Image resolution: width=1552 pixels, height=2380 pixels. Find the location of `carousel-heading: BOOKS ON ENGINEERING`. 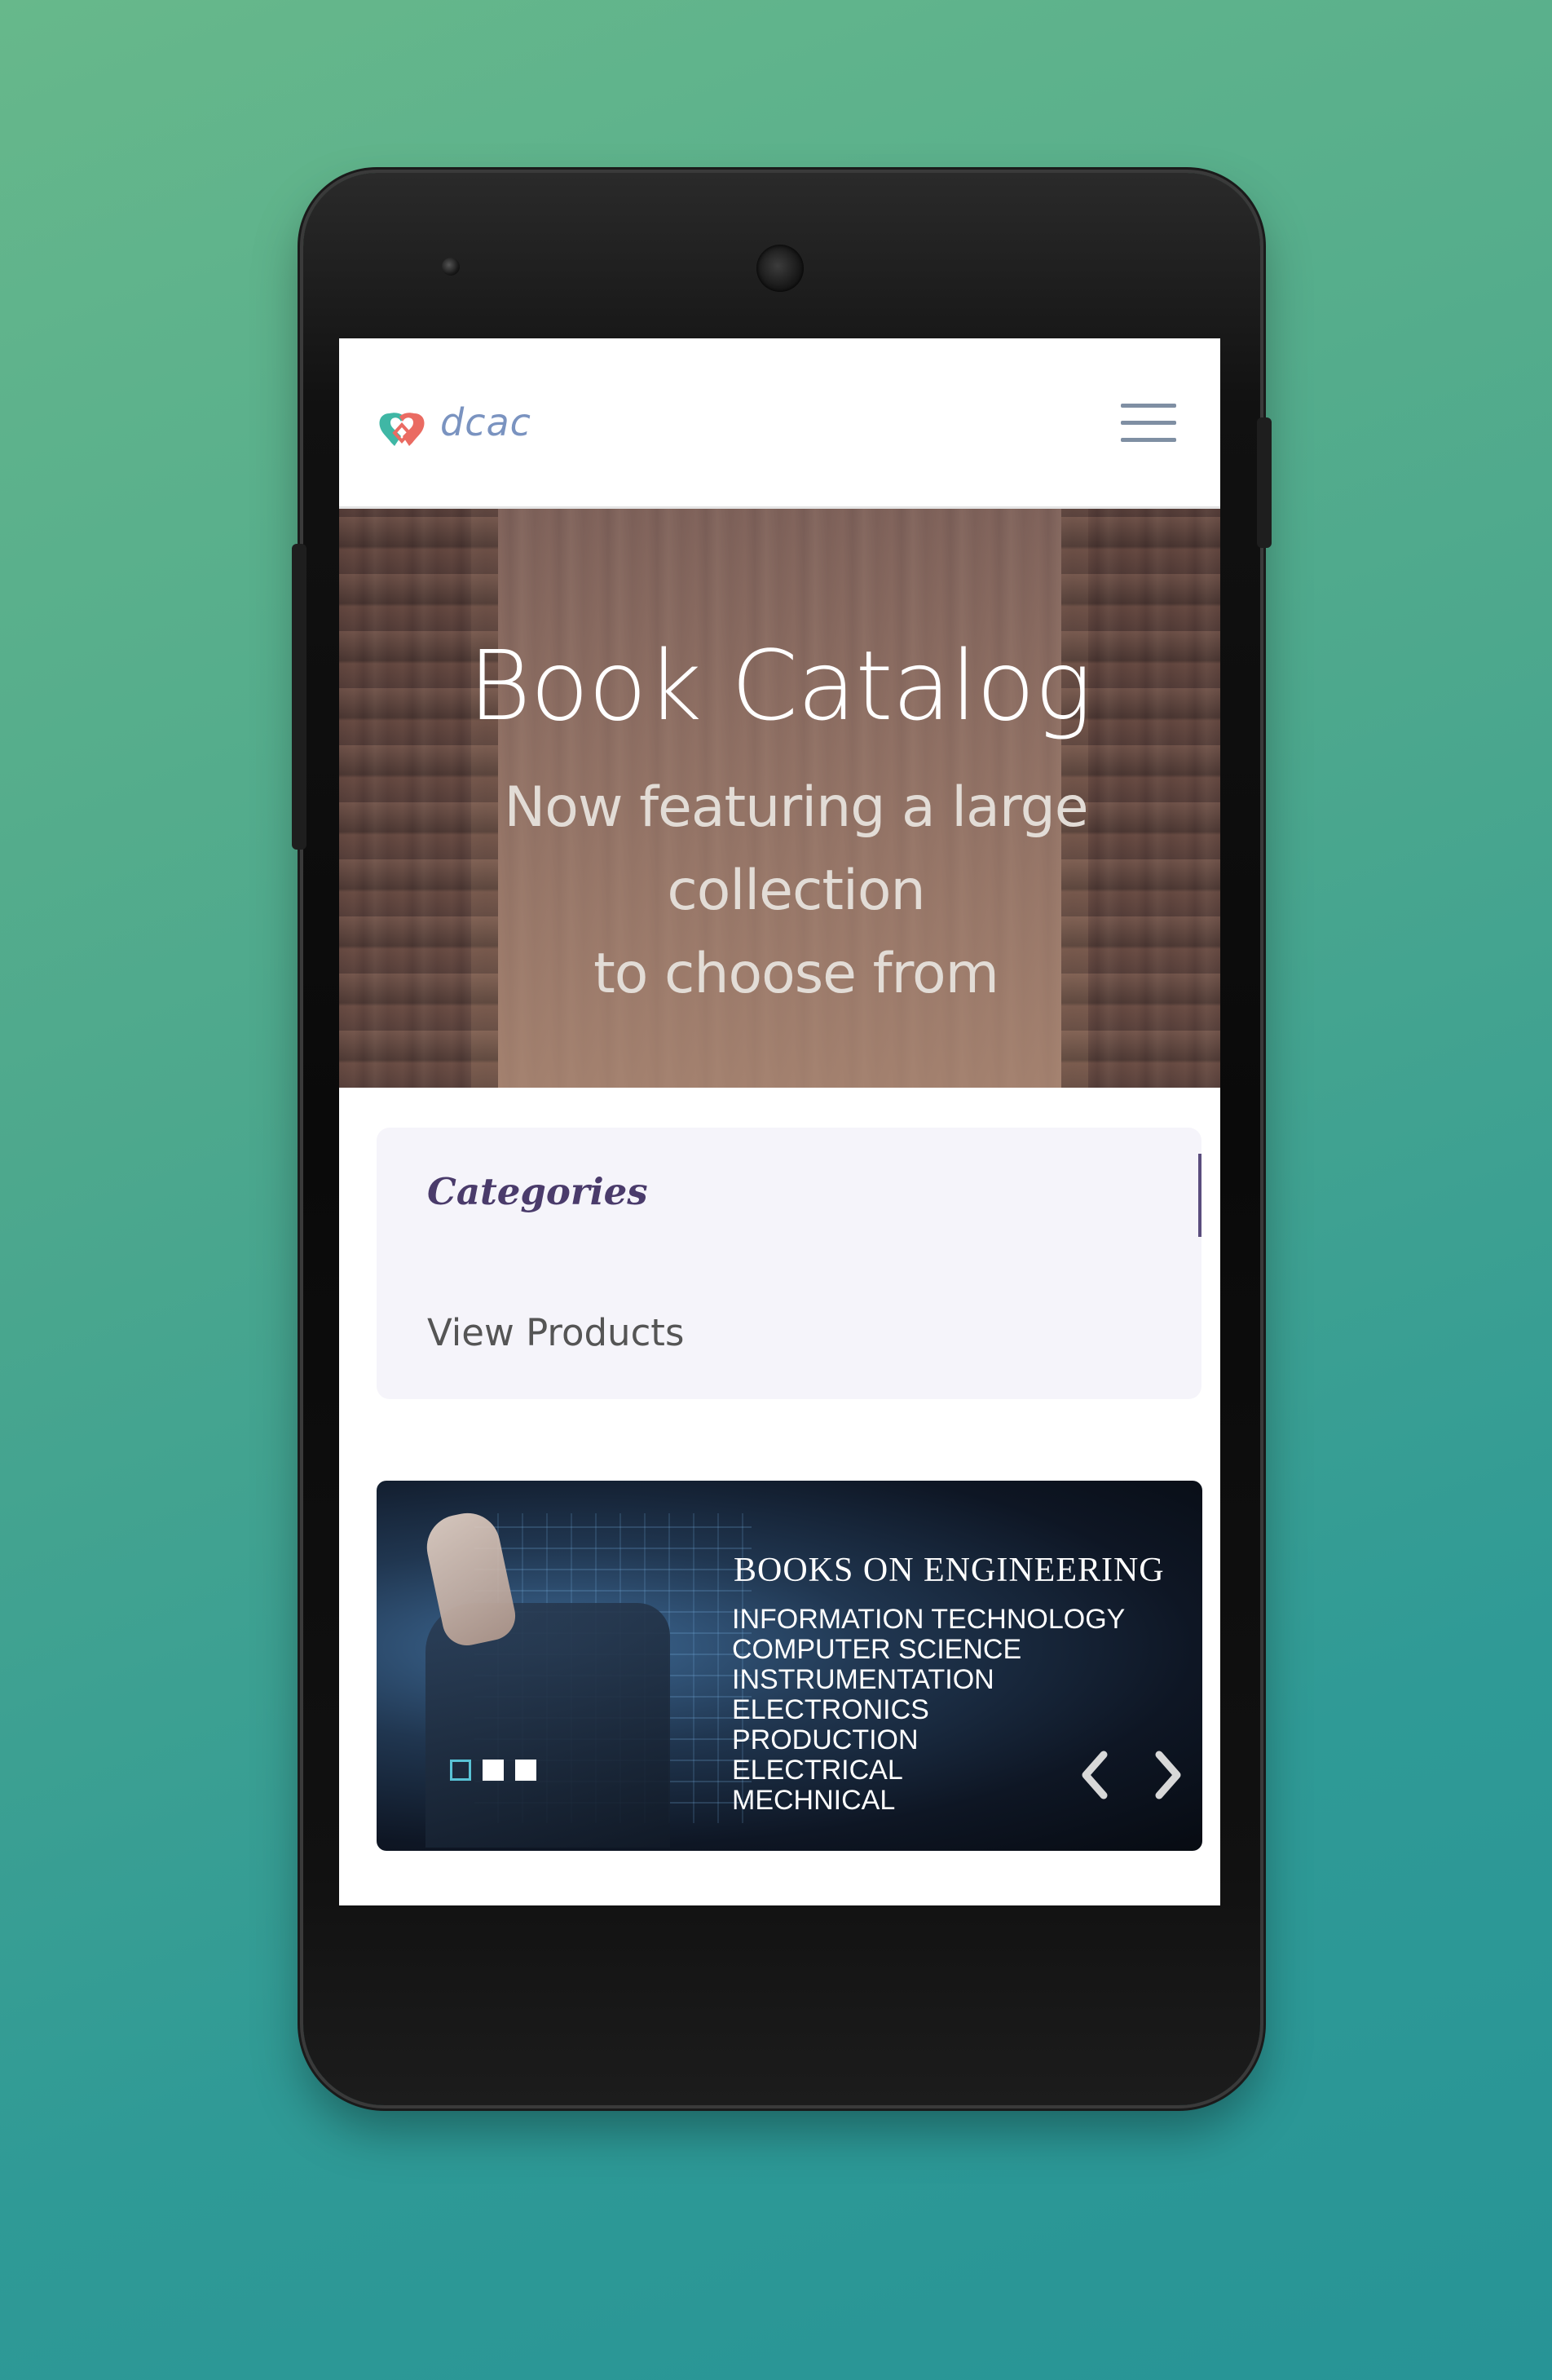

carousel-heading: BOOKS ON ENGINEERING is located at coordinates (950, 1571).